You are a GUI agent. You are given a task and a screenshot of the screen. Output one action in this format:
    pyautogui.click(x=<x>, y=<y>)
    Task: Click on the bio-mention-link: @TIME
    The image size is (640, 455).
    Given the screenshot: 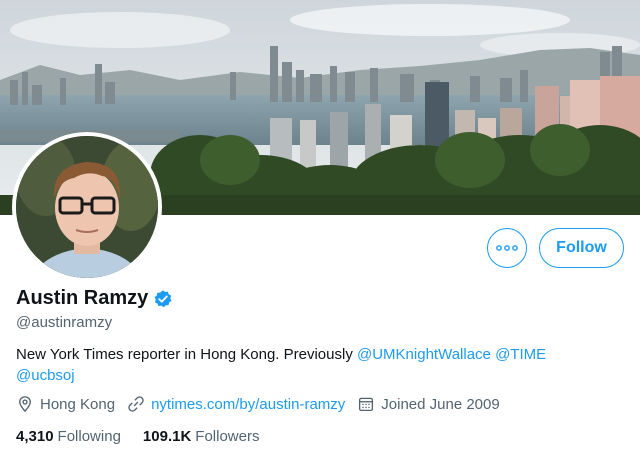 What is the action you would take?
    pyautogui.click(x=520, y=354)
    